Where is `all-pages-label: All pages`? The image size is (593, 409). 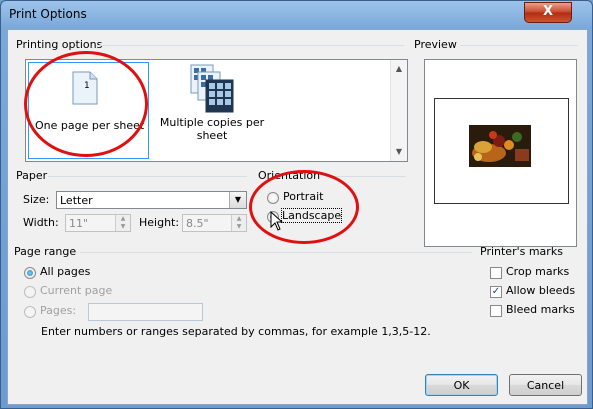 all-pages-label: All pages is located at coordinates (65, 271).